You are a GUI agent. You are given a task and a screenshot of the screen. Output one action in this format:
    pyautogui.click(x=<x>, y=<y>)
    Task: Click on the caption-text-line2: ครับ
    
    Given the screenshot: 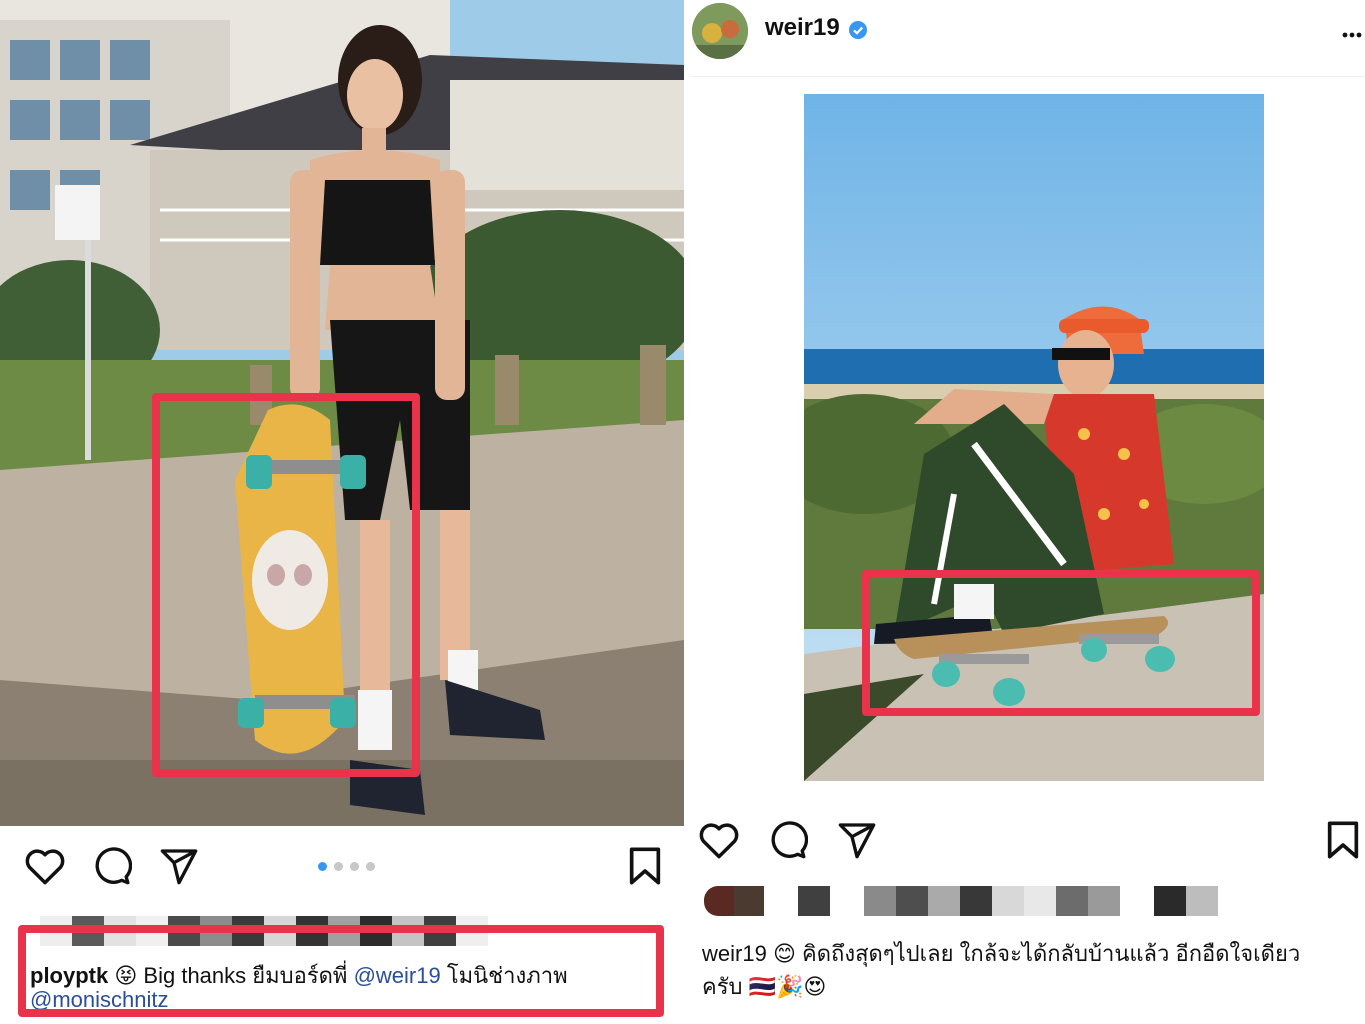 What is the action you would take?
    pyautogui.click(x=722, y=986)
    